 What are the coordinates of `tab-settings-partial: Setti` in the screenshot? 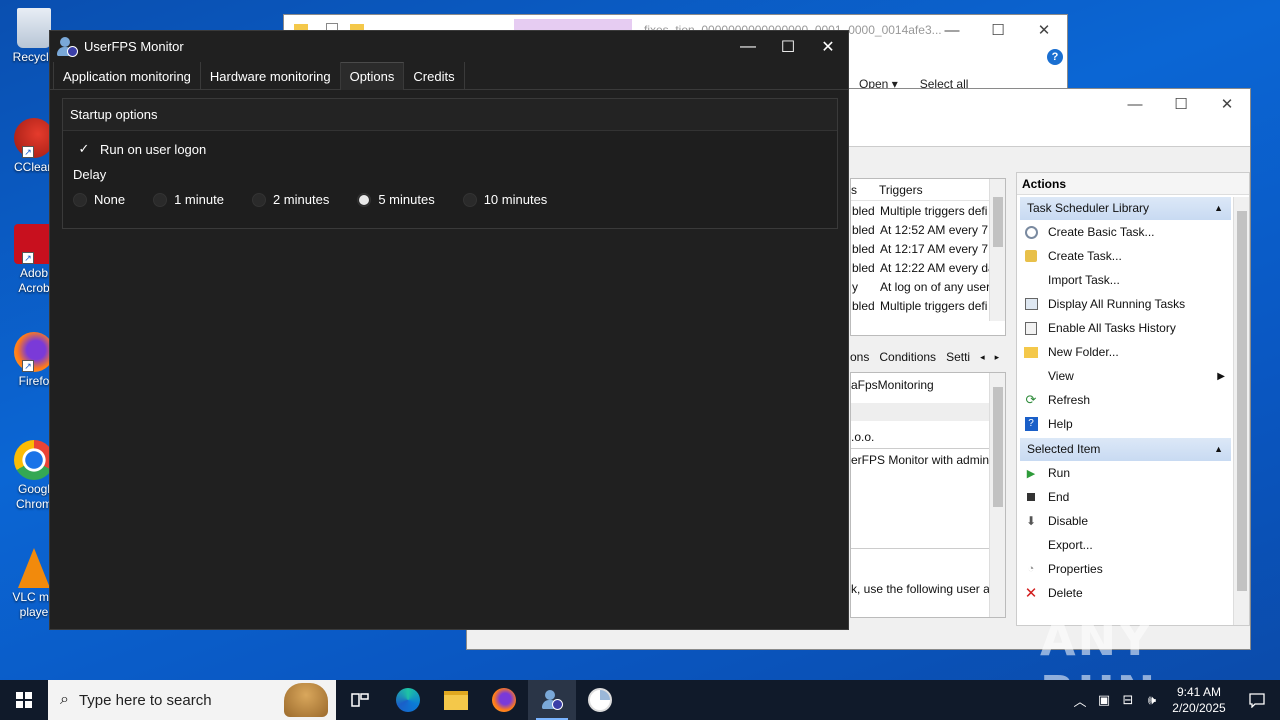 It's located at (958, 357).